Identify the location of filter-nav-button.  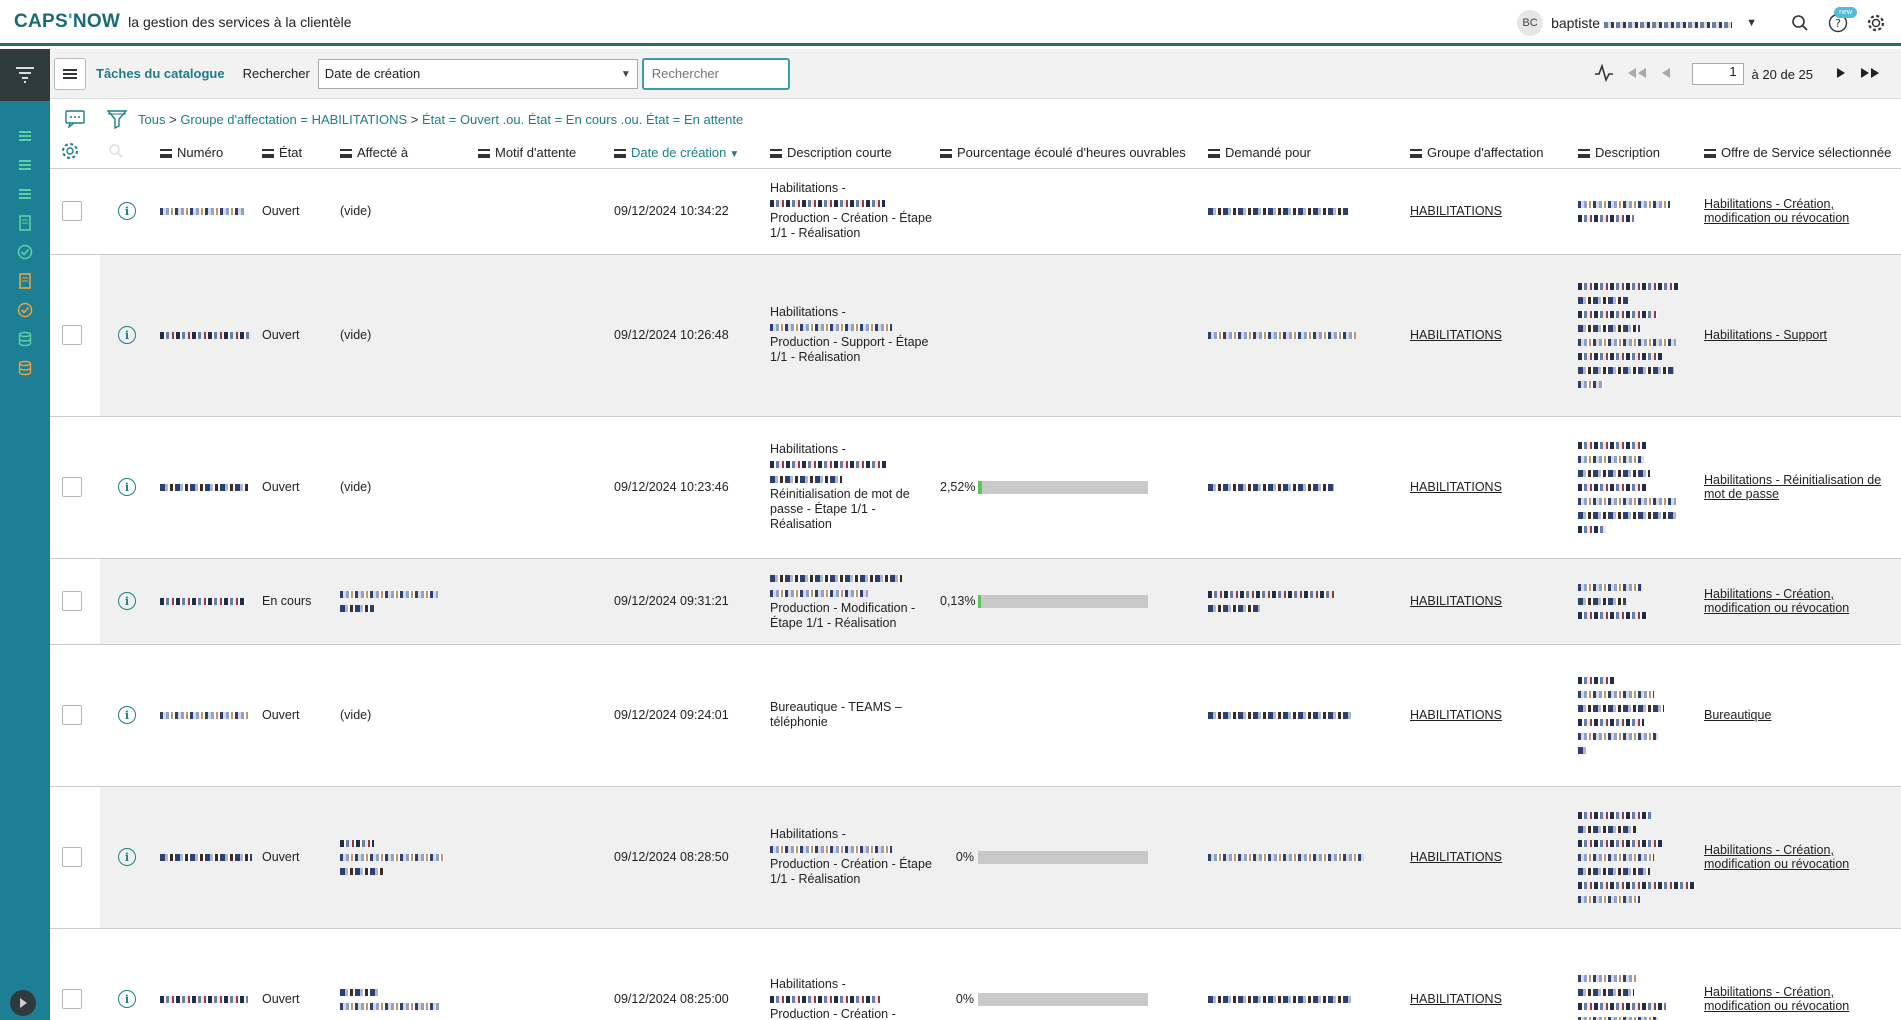
(25, 75).